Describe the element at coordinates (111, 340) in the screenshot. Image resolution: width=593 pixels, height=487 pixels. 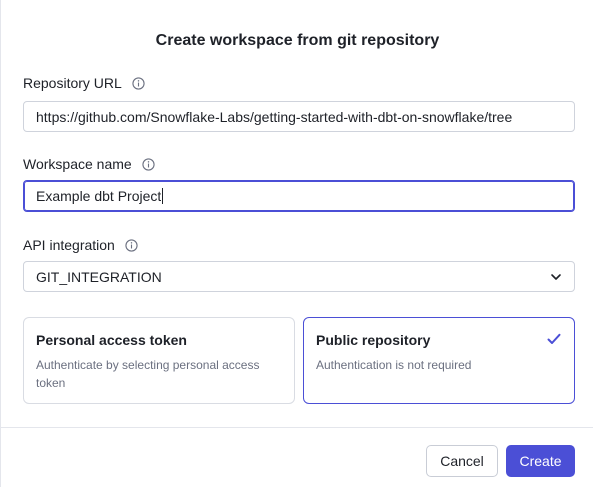
I see `auth-option-title: Personal access token` at that location.